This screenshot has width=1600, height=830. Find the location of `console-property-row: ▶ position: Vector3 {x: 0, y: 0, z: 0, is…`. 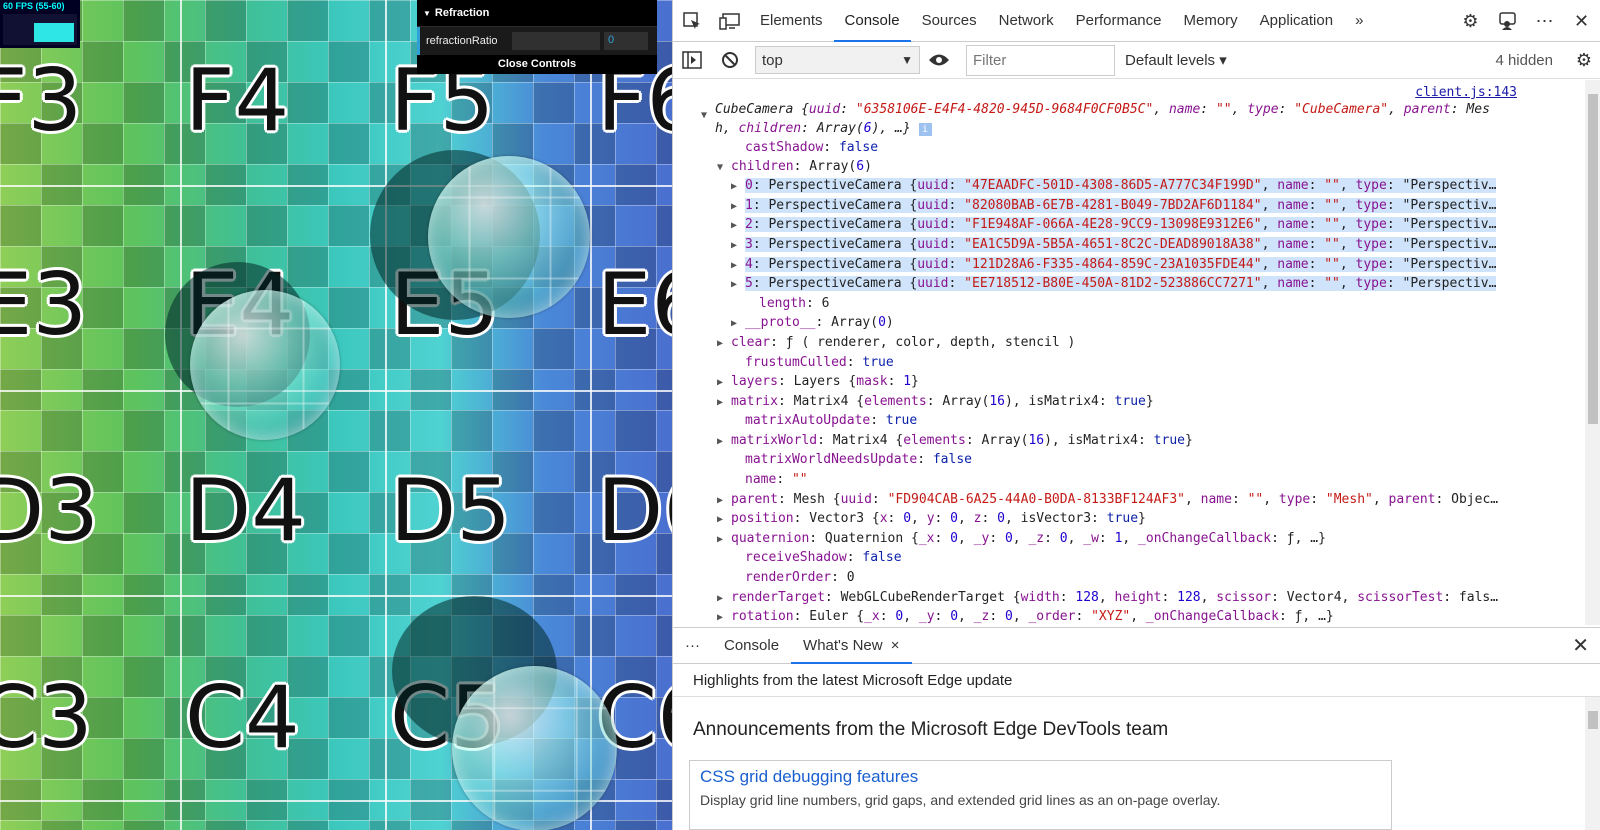

console-property-row: ▶ position: Vector3 {x: 0, y: 0, z: 0, is… is located at coordinates (1143, 518).